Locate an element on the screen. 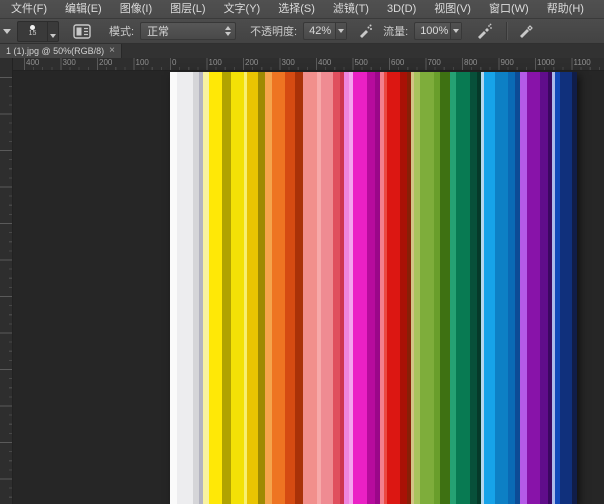 This screenshot has width=604, height=504. menu-item-3d: 3D(D) is located at coordinates (401, 9).